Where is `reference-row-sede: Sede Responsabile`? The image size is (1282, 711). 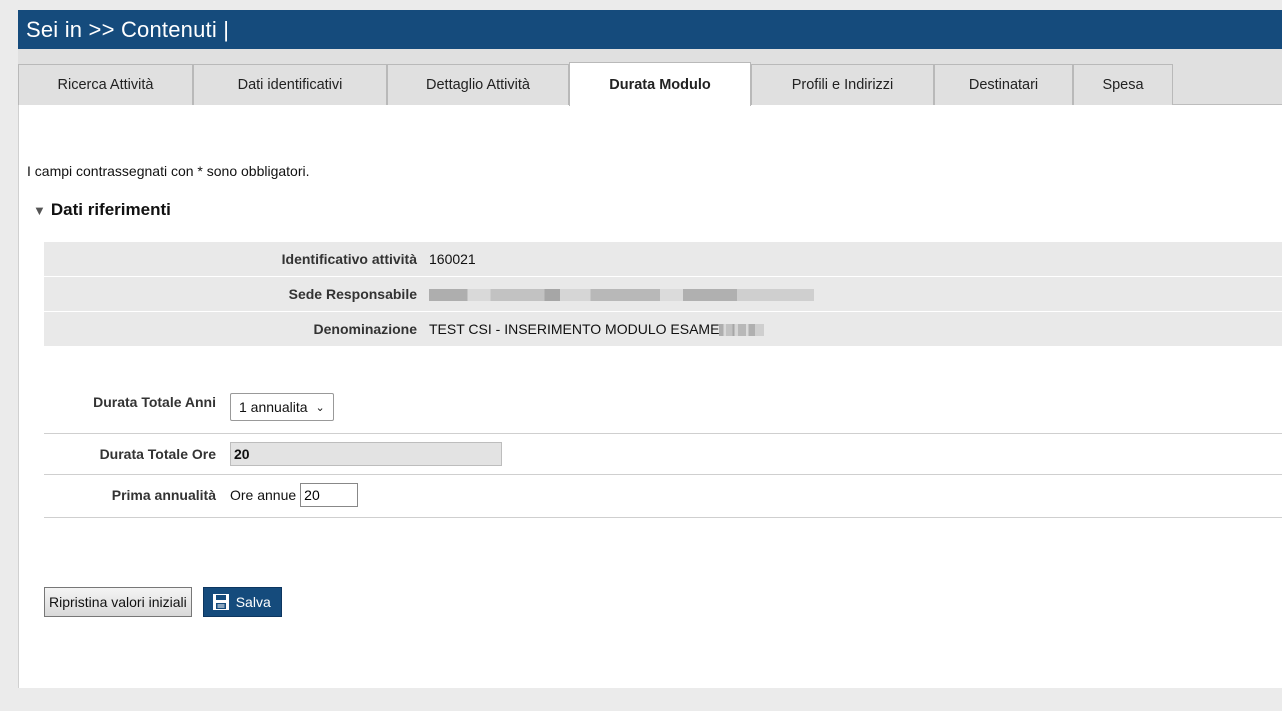
reference-row-sede: Sede Responsabile is located at coordinates (663, 294).